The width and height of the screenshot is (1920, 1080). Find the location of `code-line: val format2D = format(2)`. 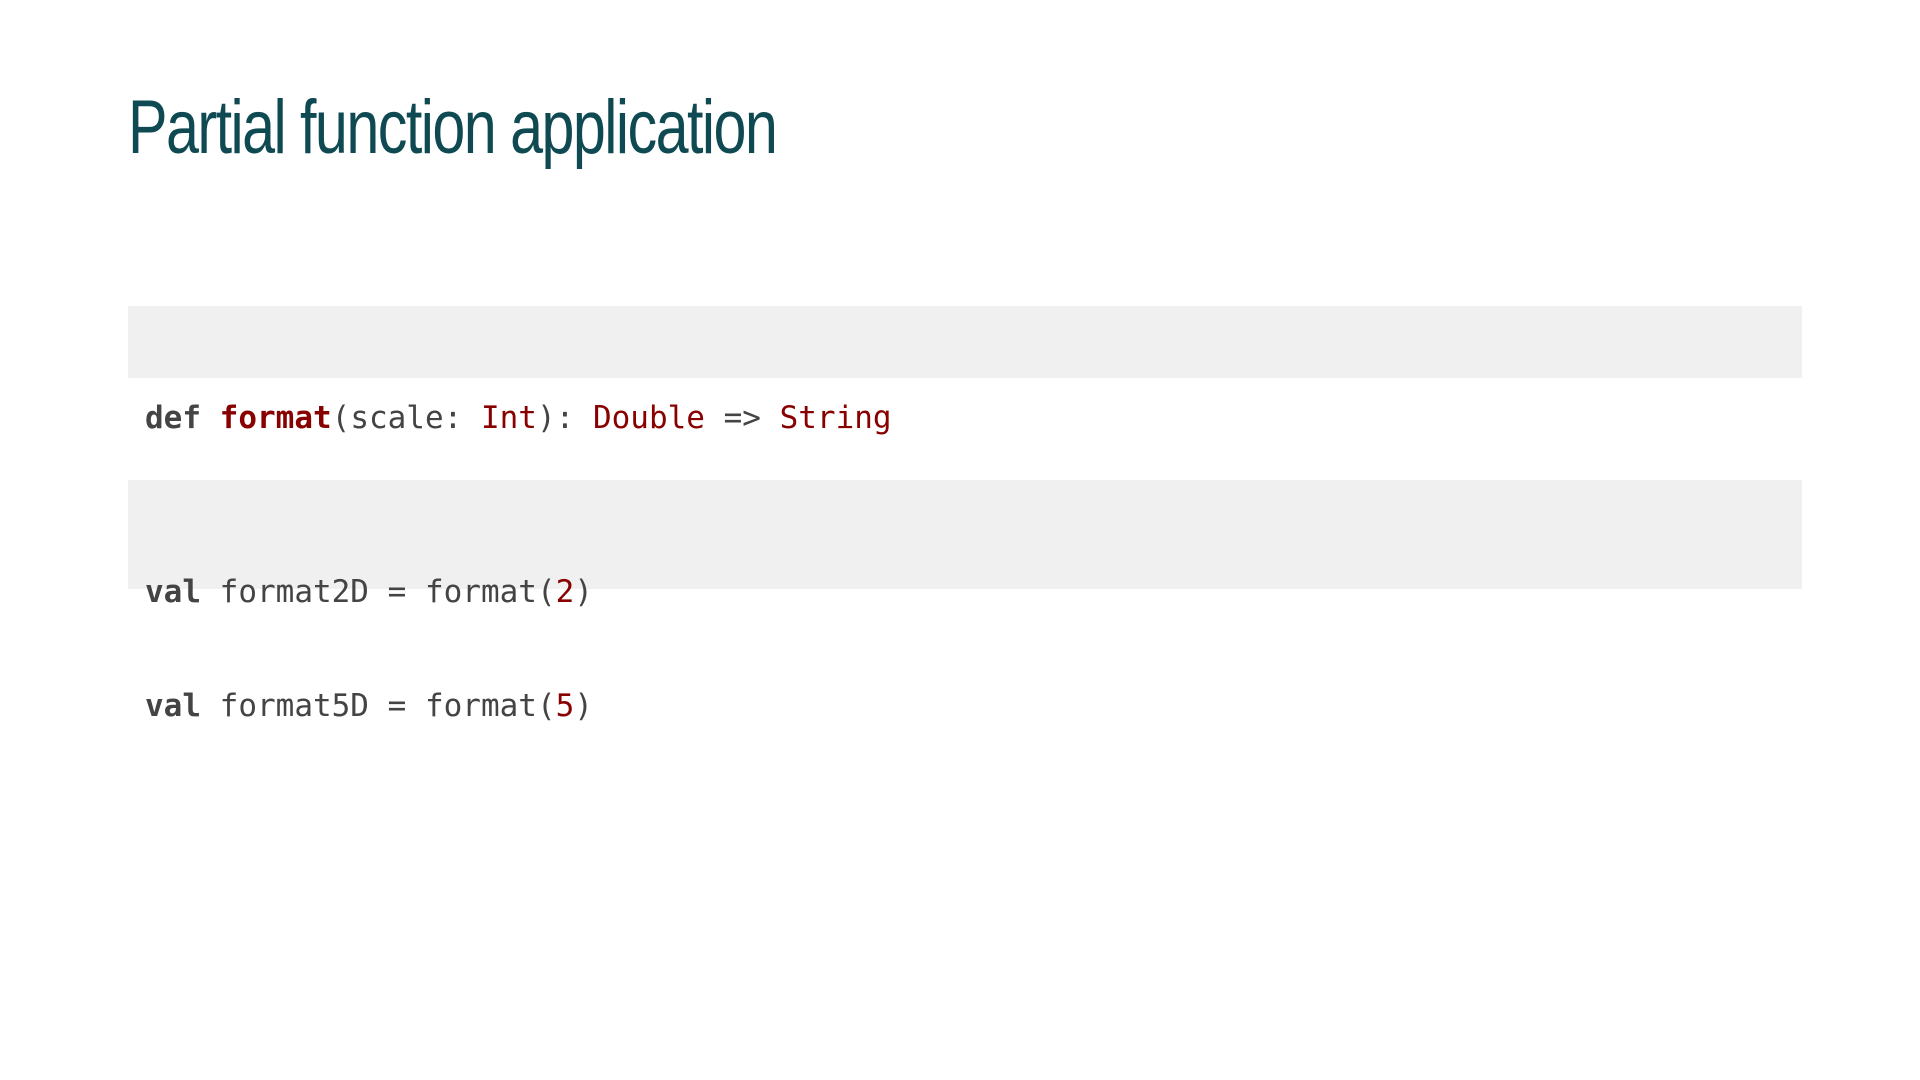

code-line: val format2D = format(2) is located at coordinates (973, 592).